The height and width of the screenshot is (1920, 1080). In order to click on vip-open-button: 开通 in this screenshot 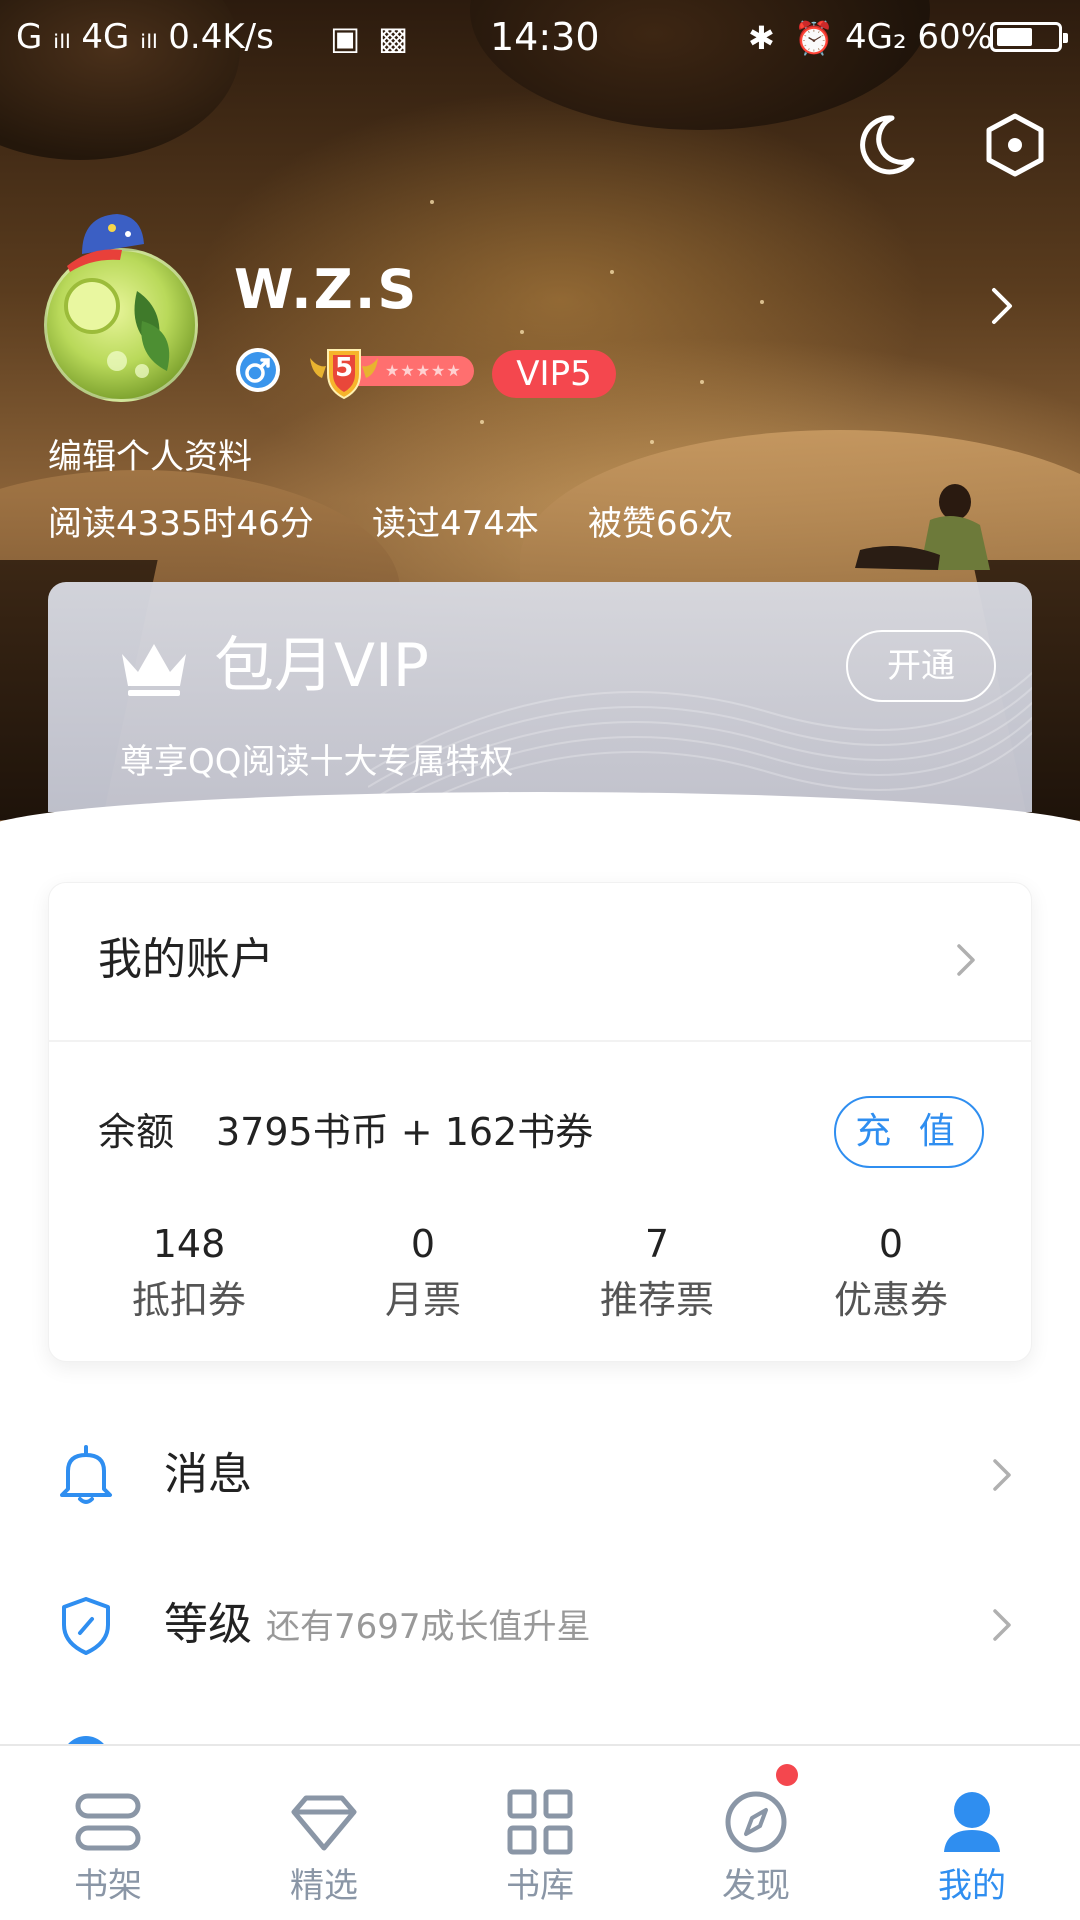, I will do `click(921, 666)`.